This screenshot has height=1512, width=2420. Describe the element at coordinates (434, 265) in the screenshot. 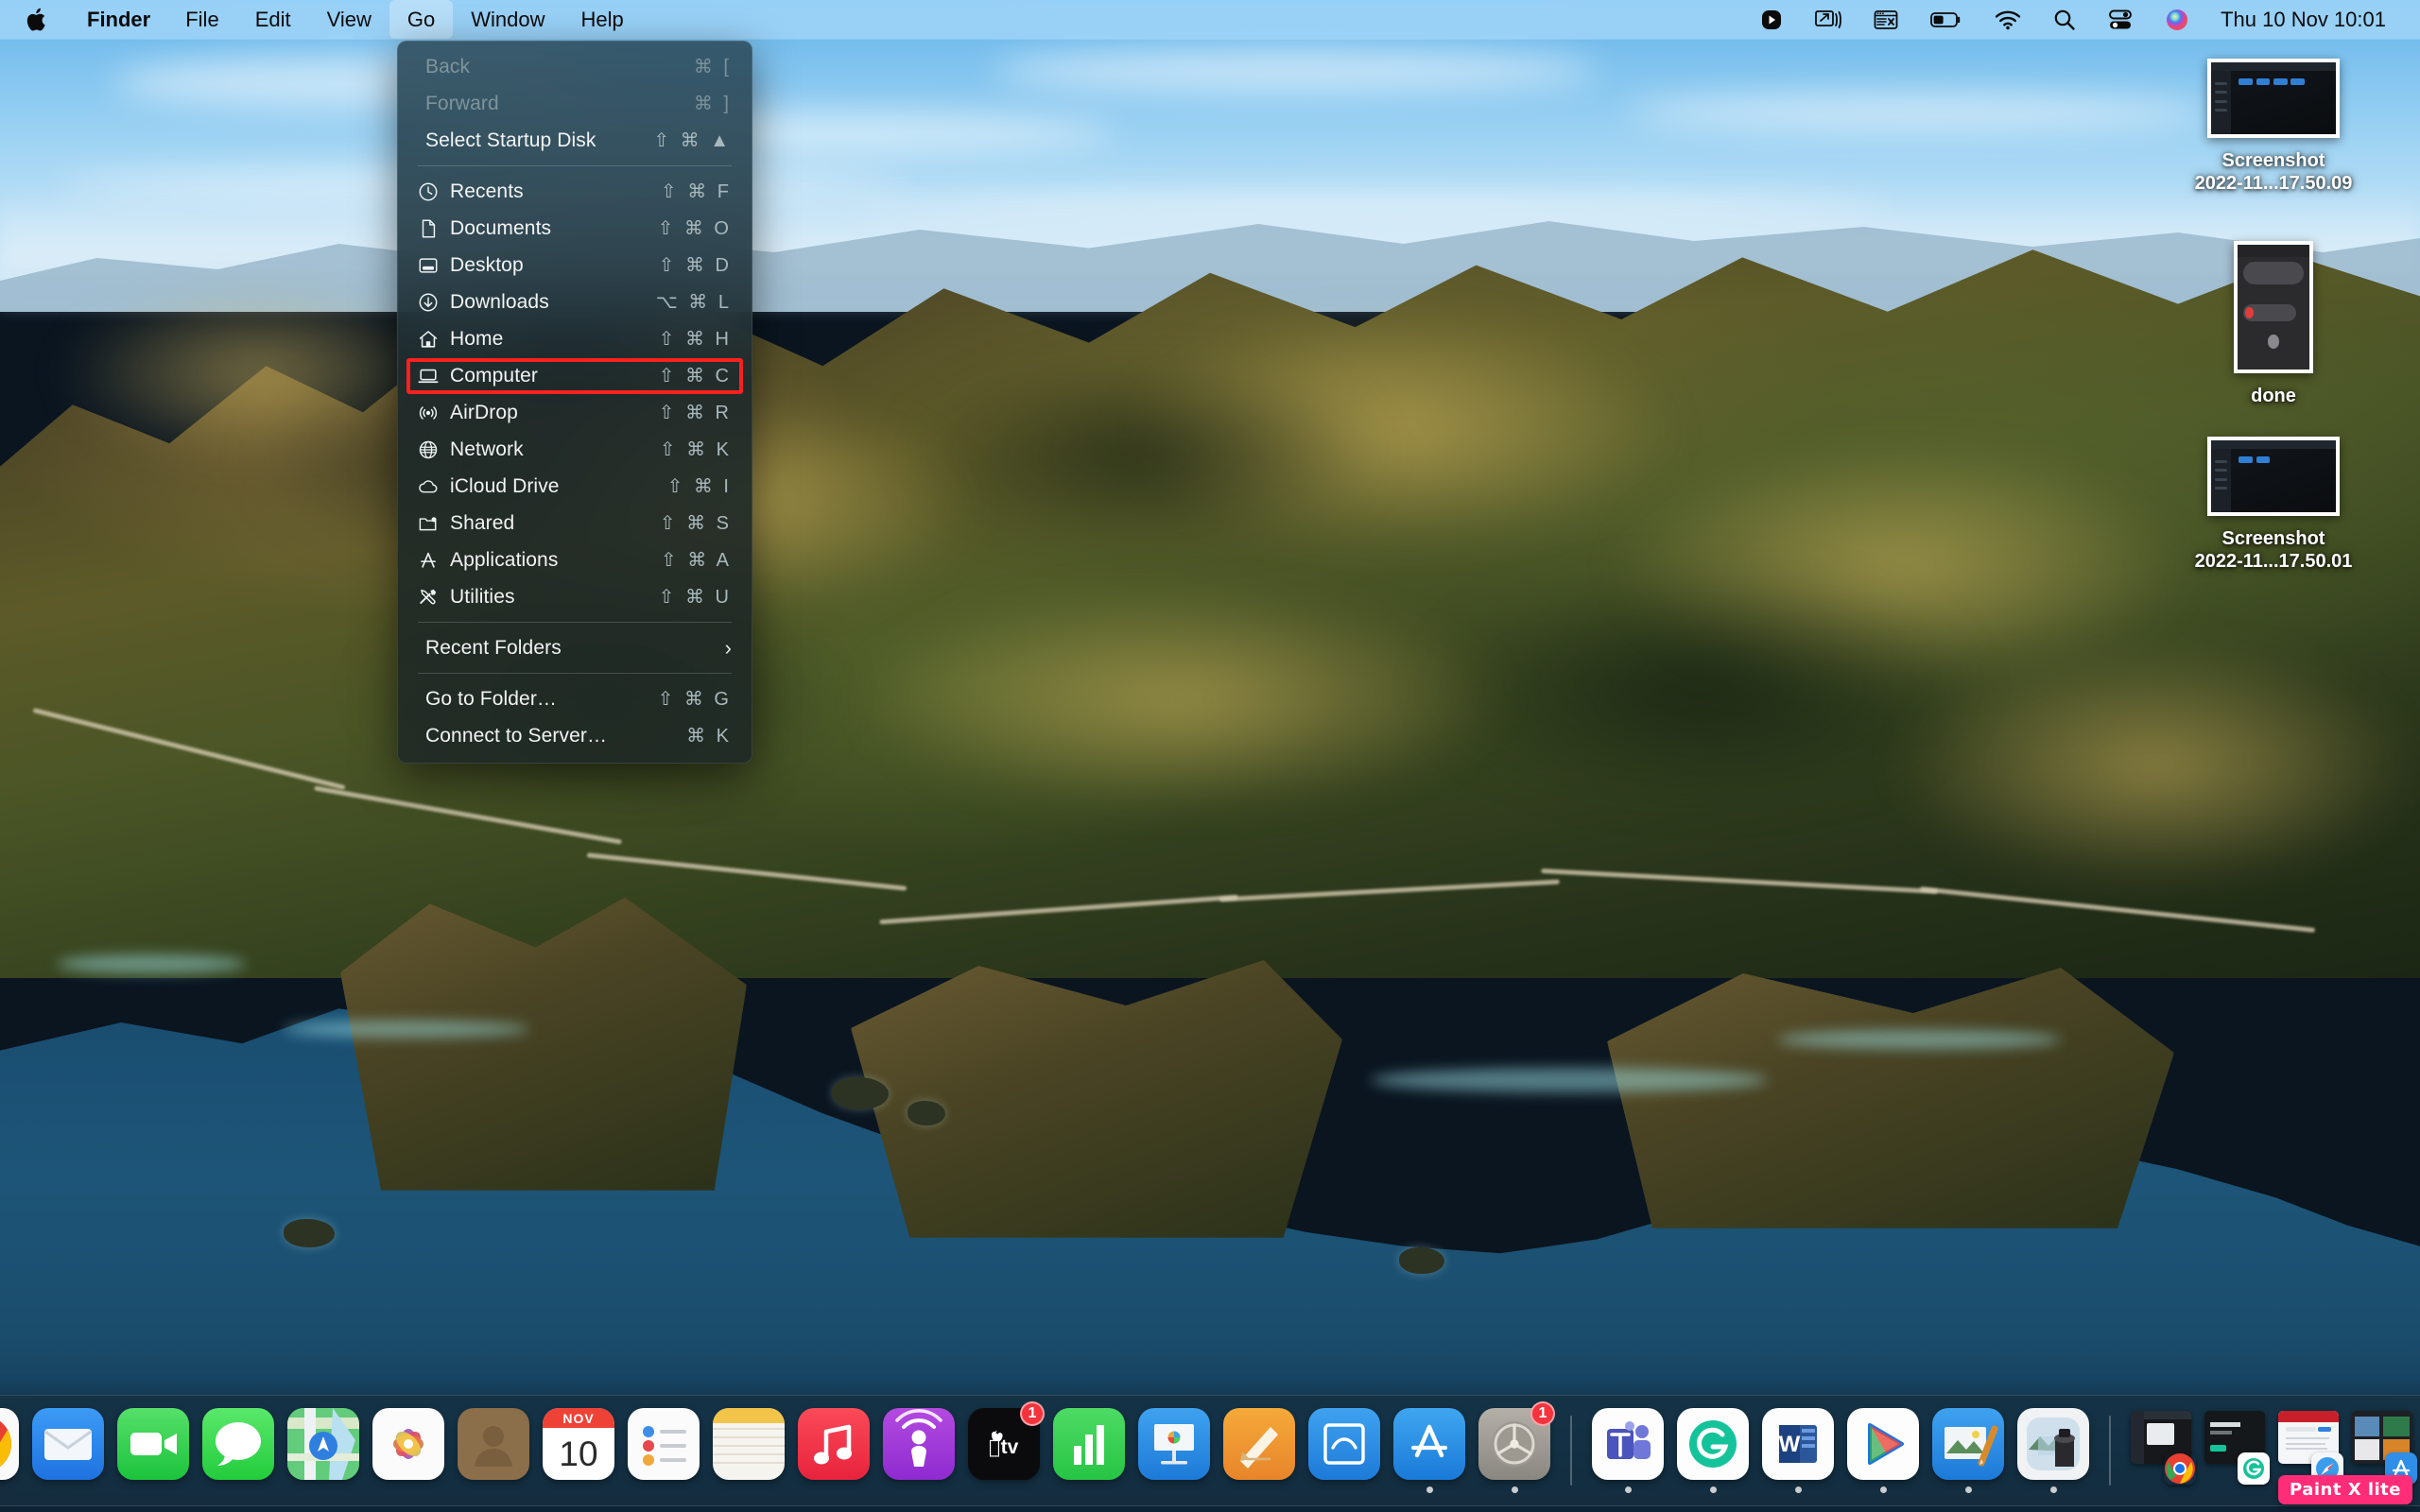

I see `desktop-icon` at that location.